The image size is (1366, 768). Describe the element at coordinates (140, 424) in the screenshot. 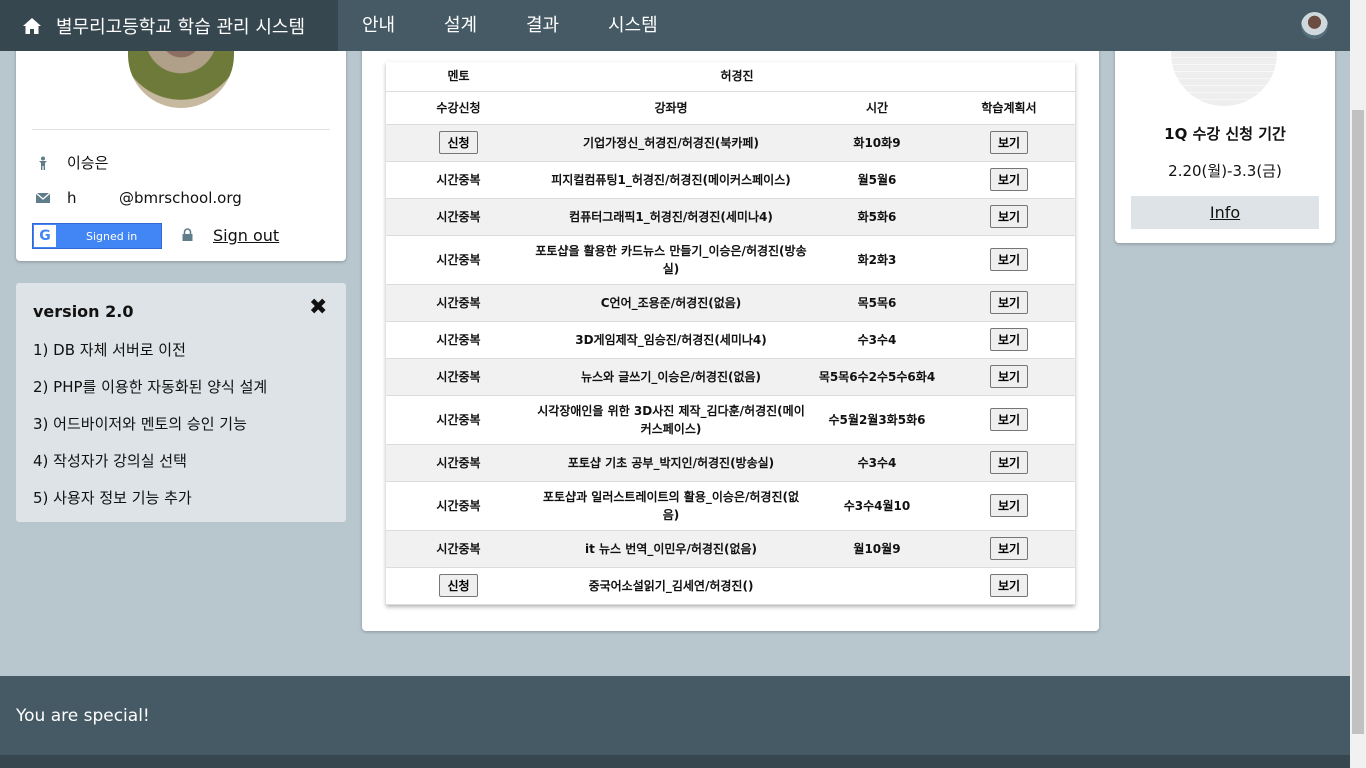

I see `version-item: 3) 어드바이저와 멘토의 승인 기능` at that location.